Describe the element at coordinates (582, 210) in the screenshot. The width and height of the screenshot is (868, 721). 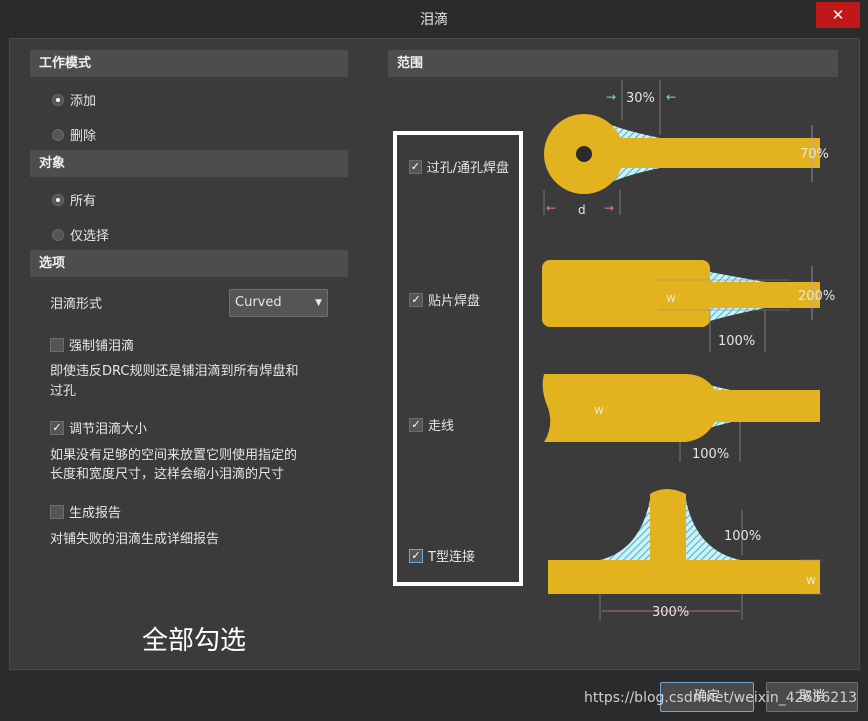
I see `via-d-label: d` at that location.